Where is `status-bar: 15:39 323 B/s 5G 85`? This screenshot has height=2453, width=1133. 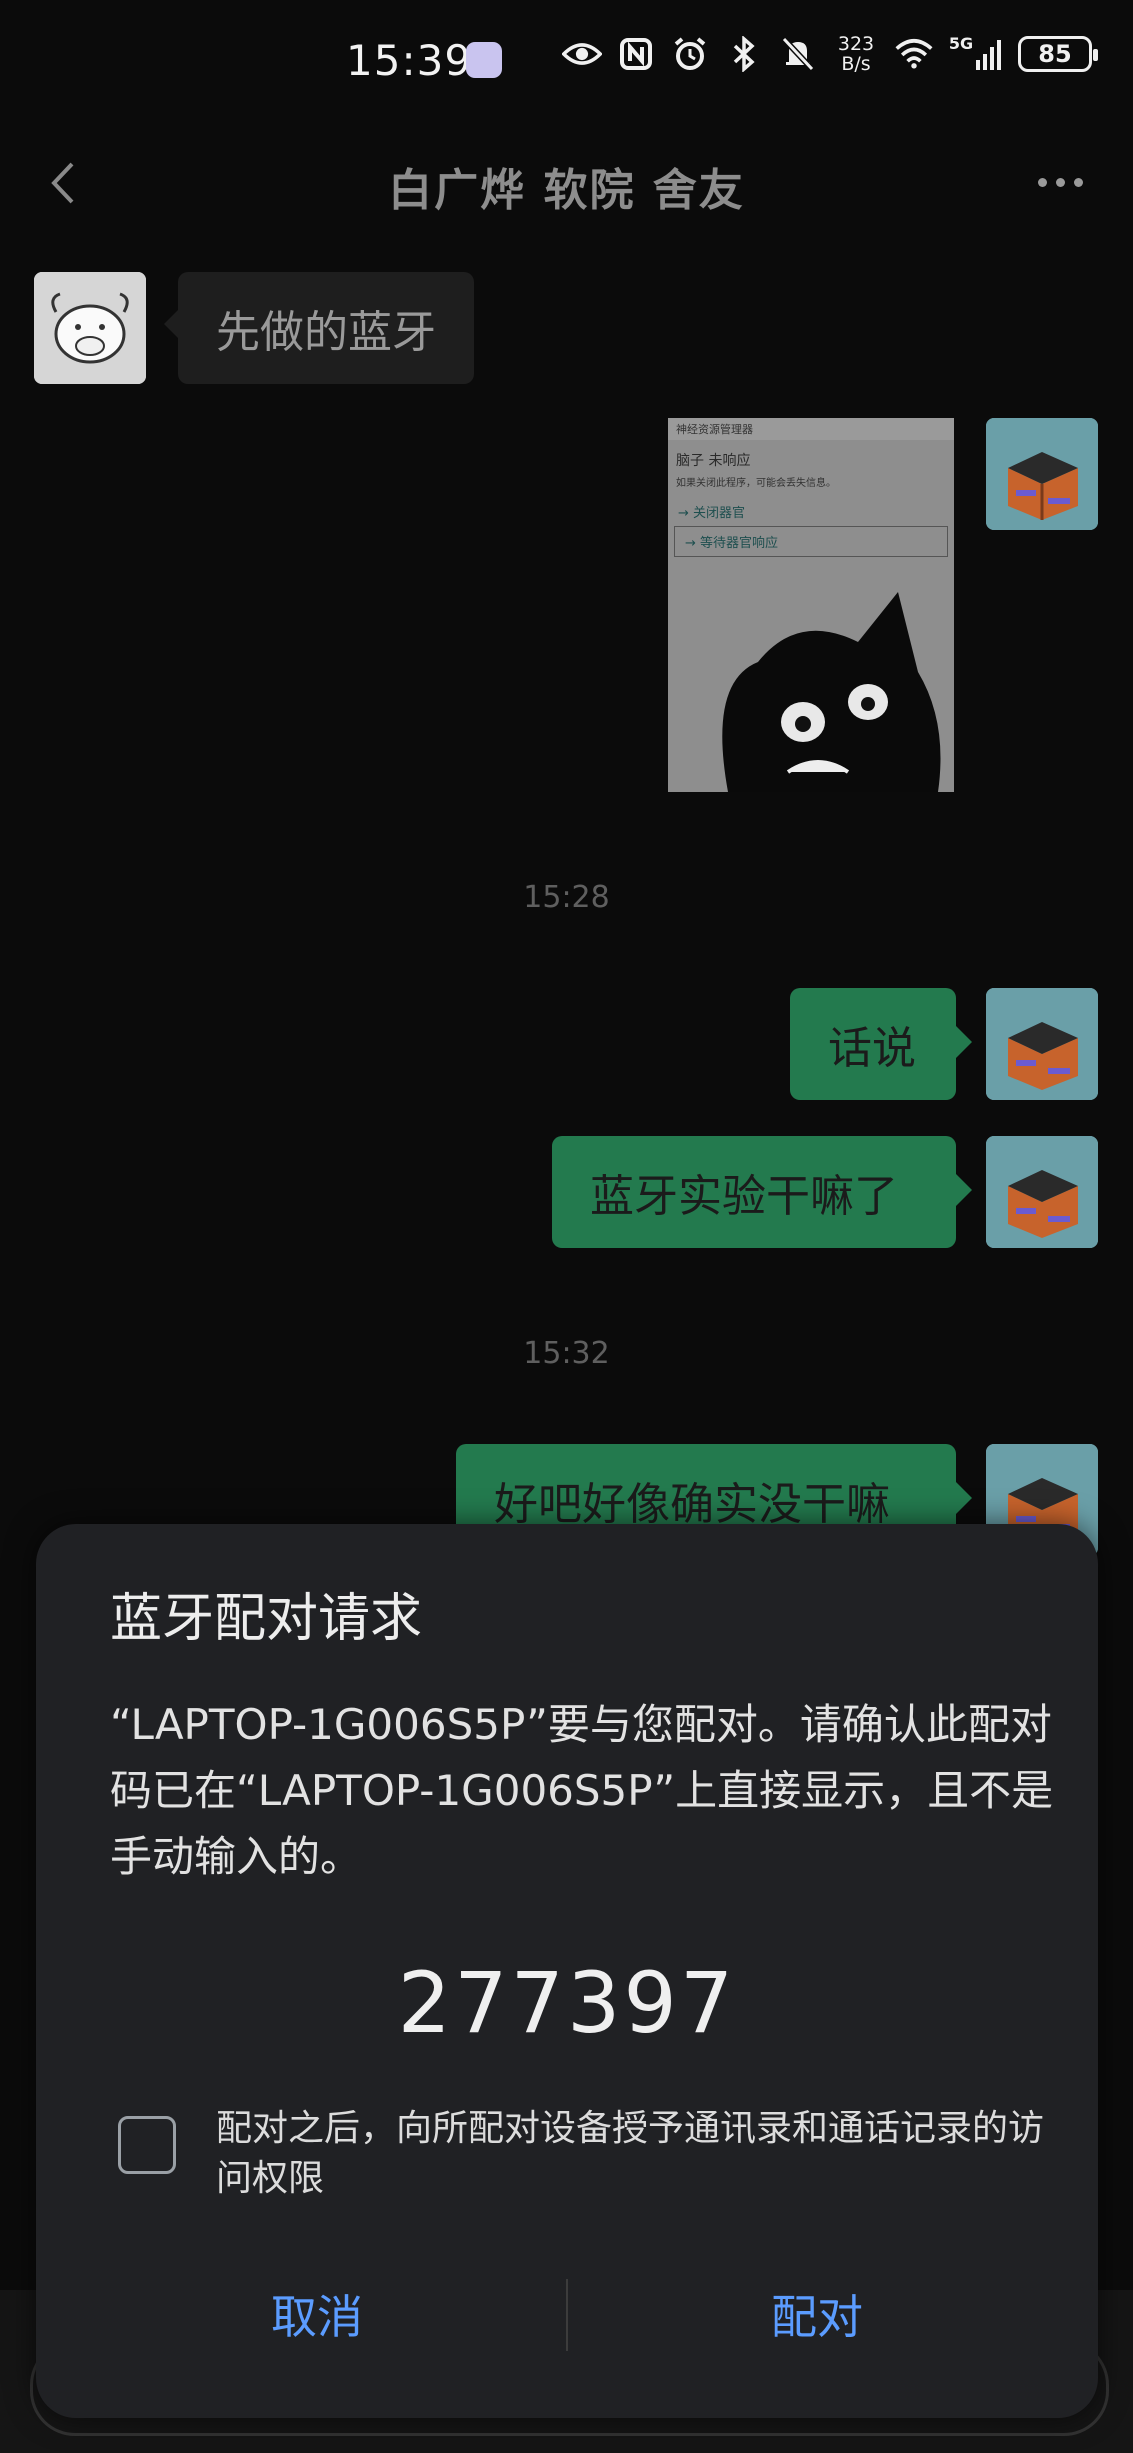 status-bar: 15:39 323 B/s 5G 85 is located at coordinates (566, 62).